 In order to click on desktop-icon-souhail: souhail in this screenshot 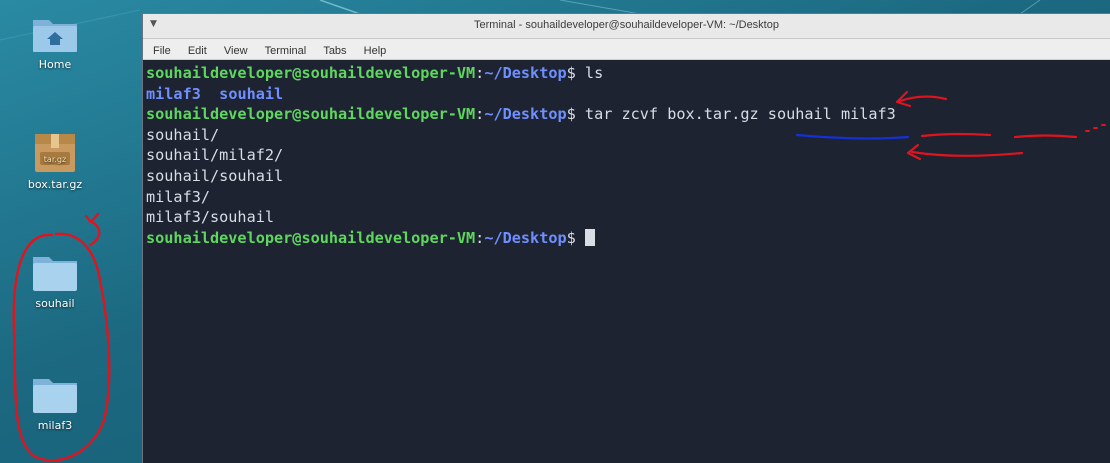, I will do `click(55, 281)`.